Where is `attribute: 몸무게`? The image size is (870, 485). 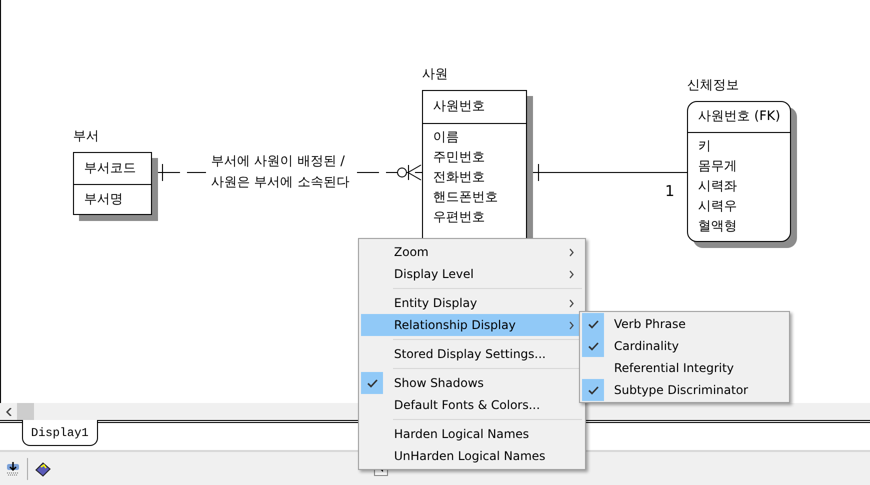
attribute: 몸무게 is located at coordinates (718, 167).